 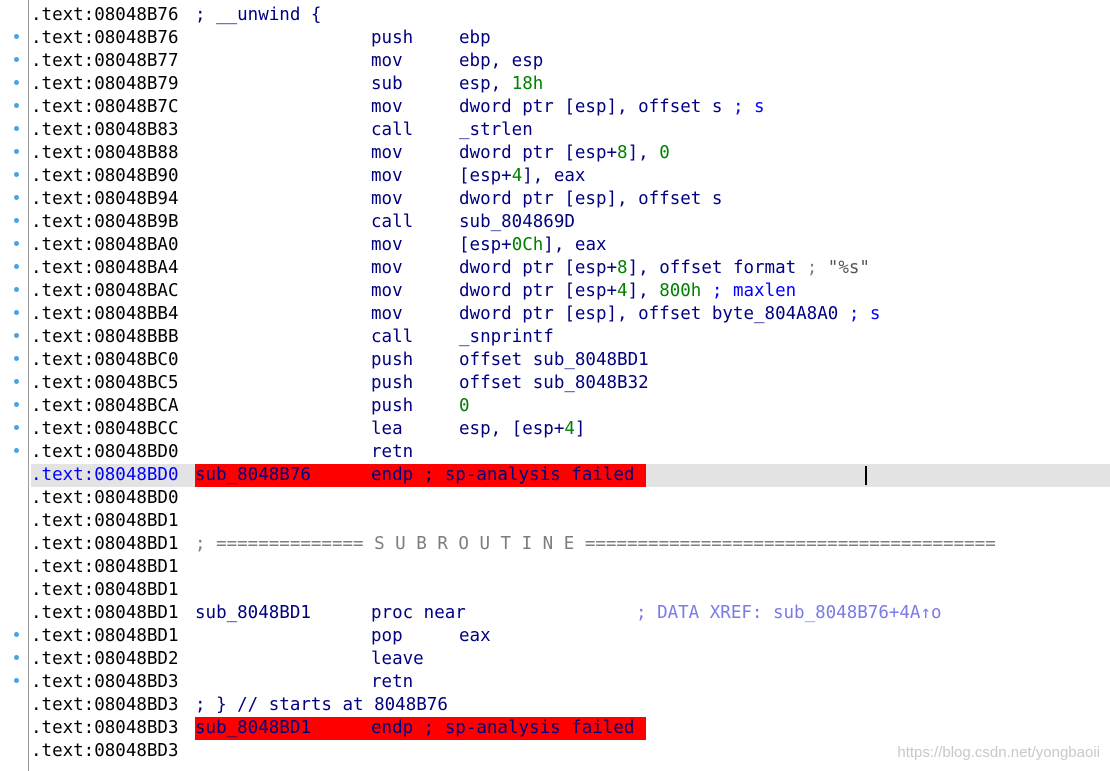 I want to click on function-label: sub_8048B76, so click(x=253, y=475).